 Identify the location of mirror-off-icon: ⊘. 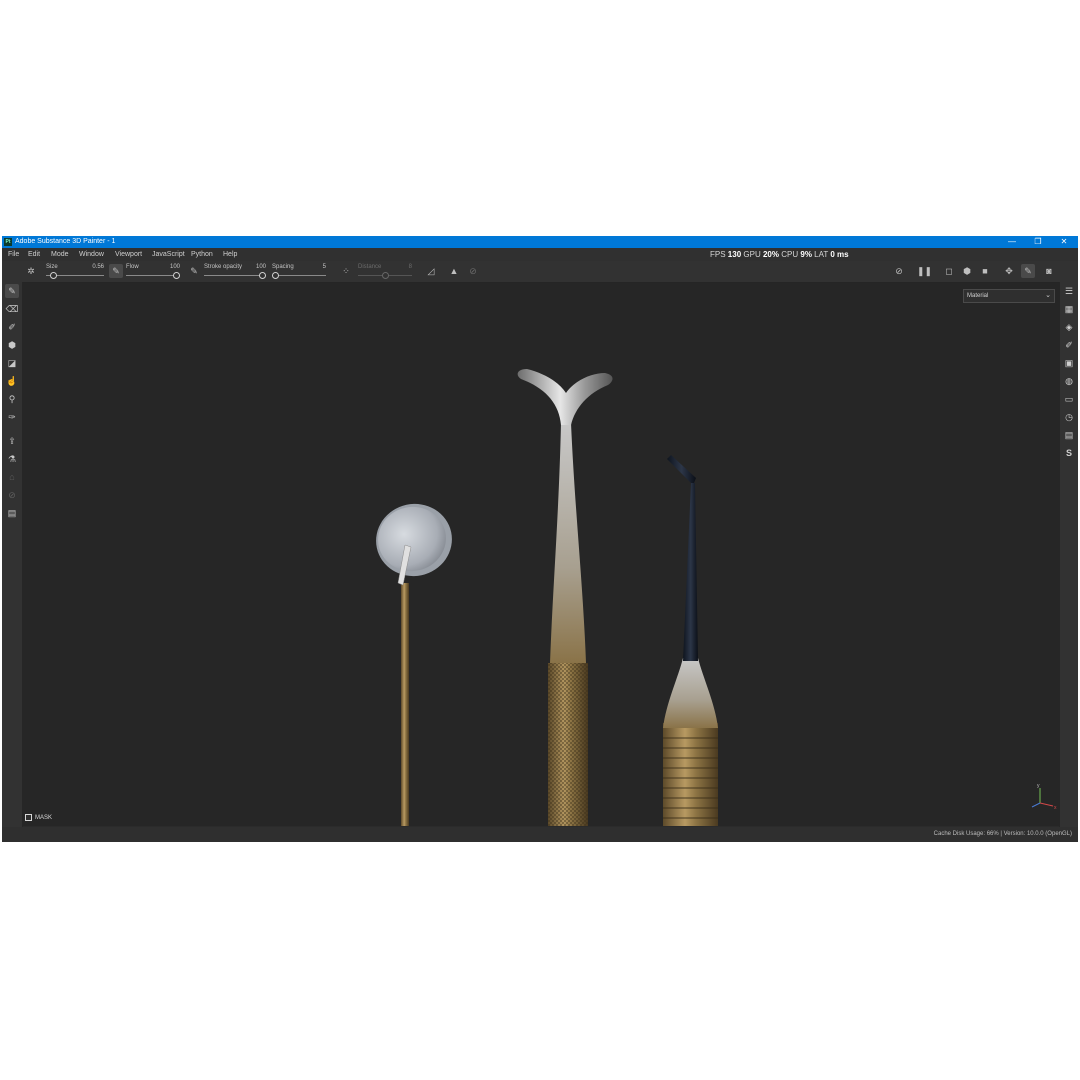
(473, 271).